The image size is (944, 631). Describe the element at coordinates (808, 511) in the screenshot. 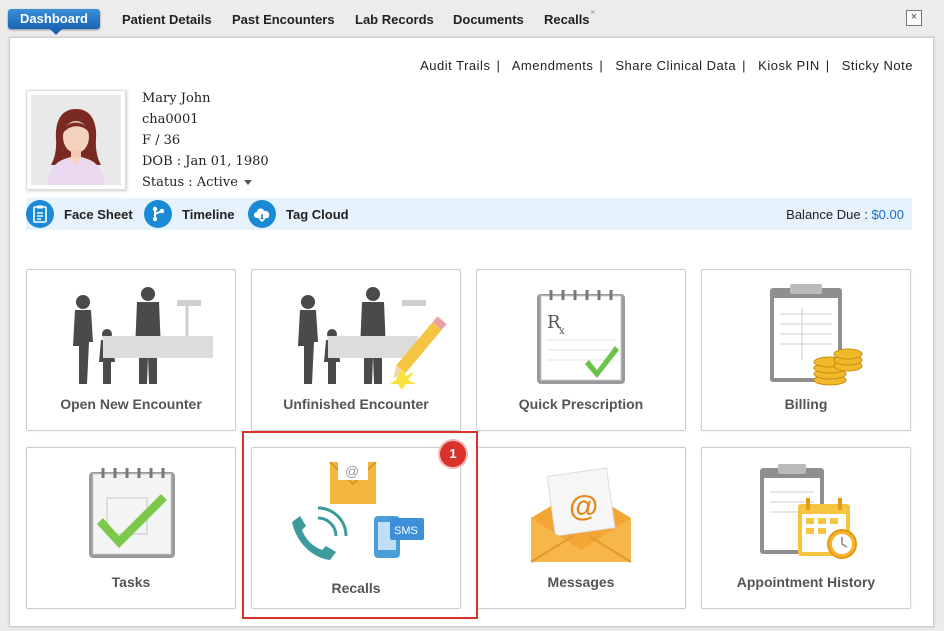

I see `appointment-history-icon` at that location.